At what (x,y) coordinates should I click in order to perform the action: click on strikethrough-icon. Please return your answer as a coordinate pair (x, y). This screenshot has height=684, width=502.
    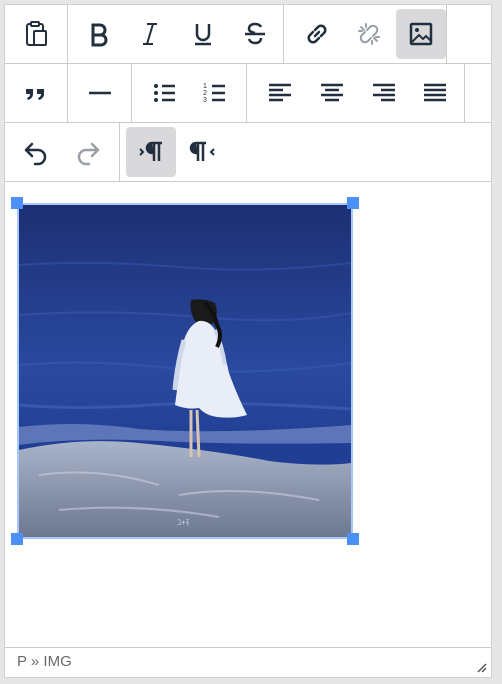
    Looking at the image, I should click on (255, 33).